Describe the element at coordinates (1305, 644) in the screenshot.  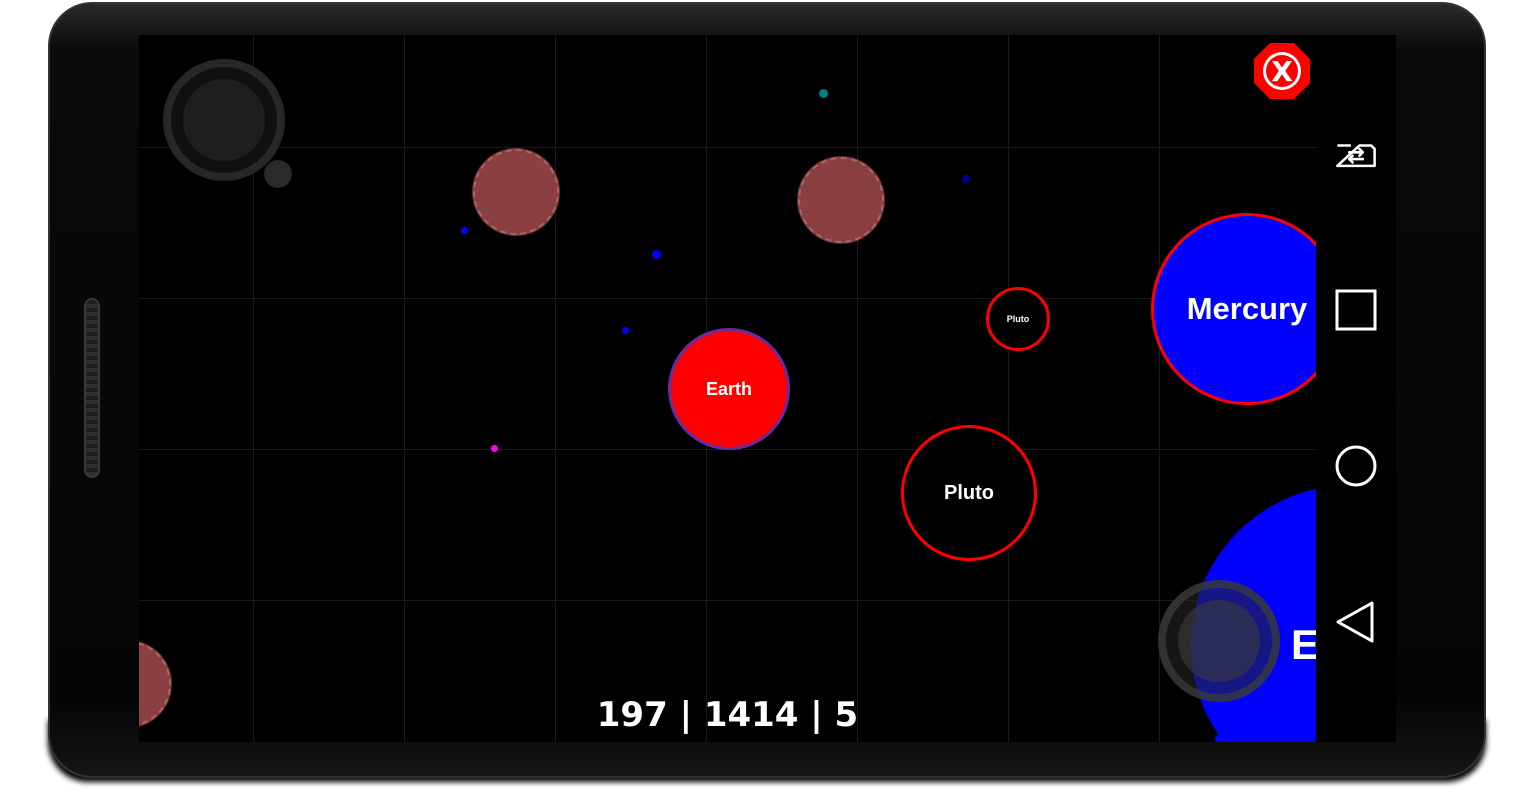
I see `cell-label: E` at that location.